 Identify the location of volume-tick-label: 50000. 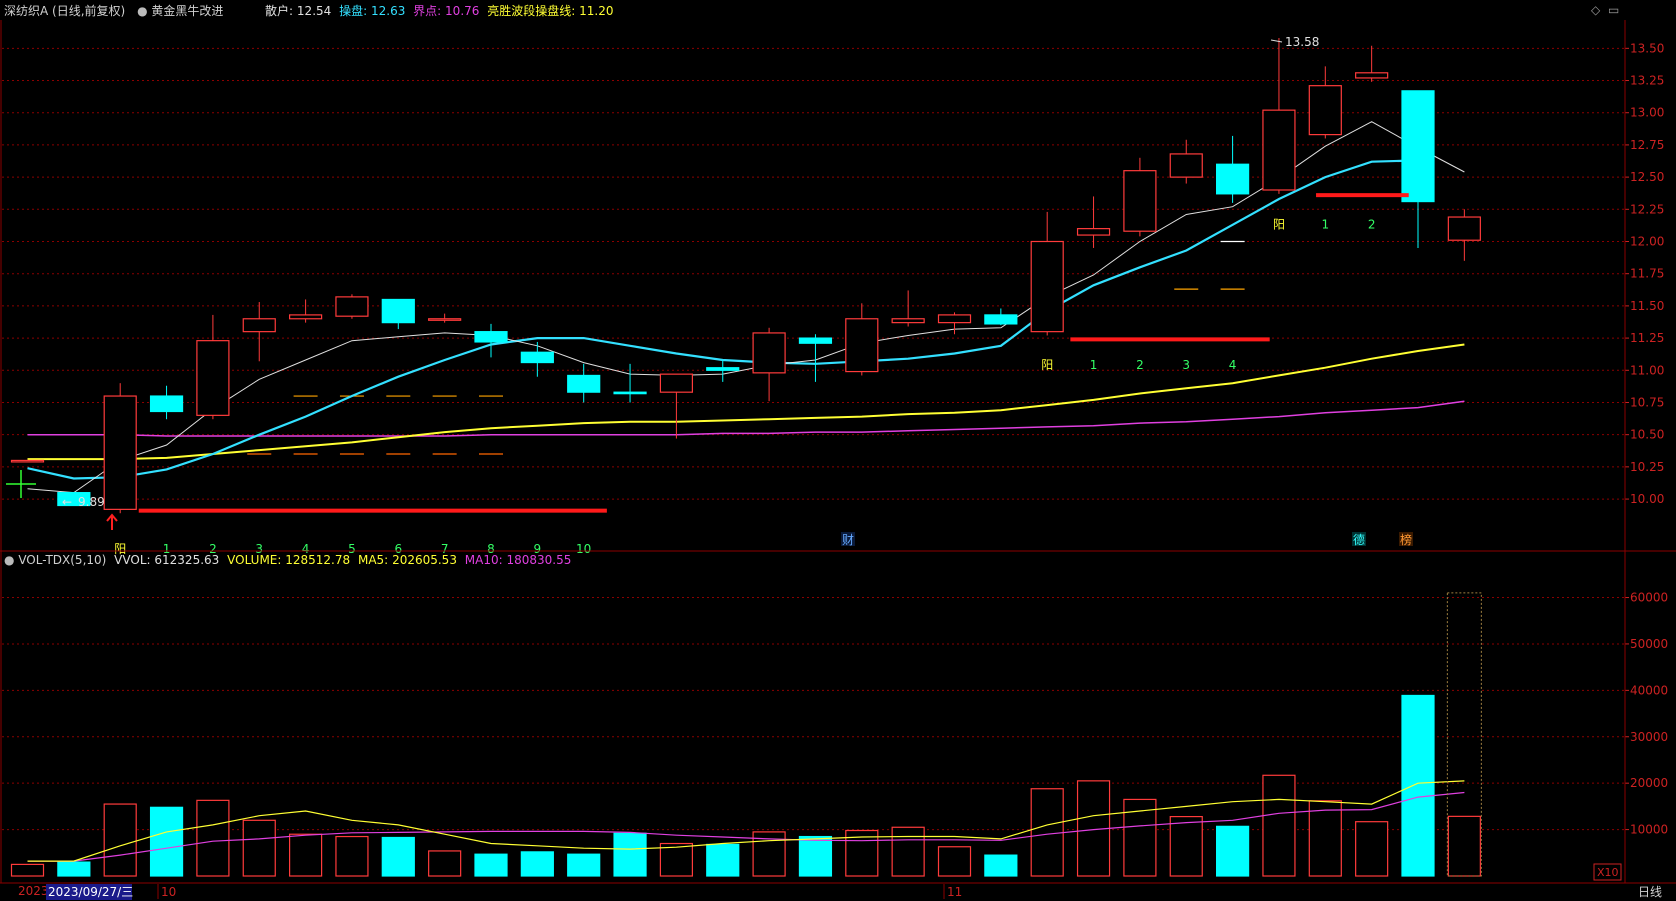
(1649, 644).